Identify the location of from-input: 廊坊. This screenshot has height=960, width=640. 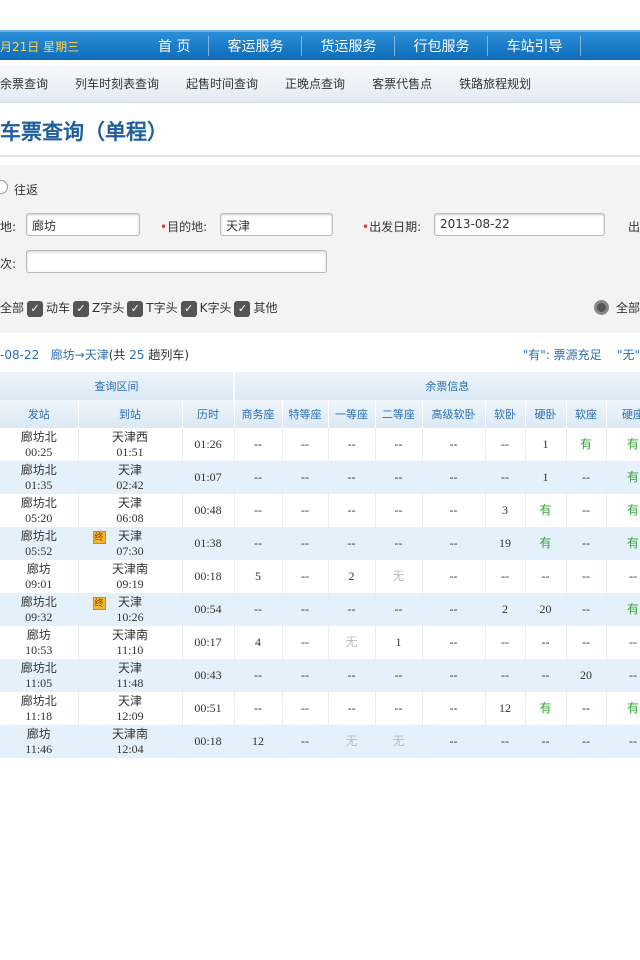
(83, 224).